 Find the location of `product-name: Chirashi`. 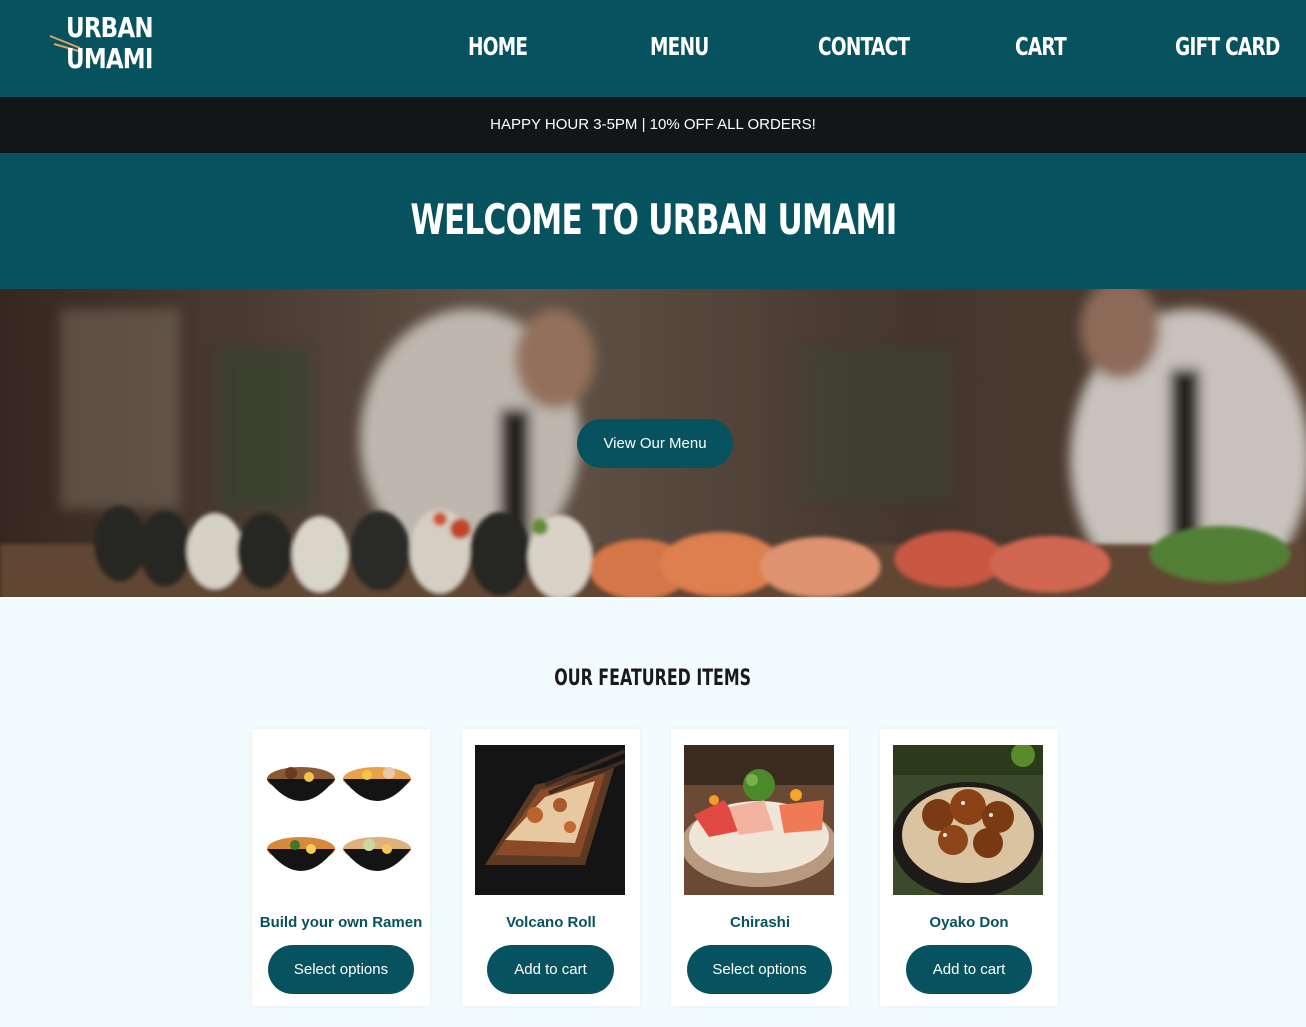

product-name: Chirashi is located at coordinates (760, 923).